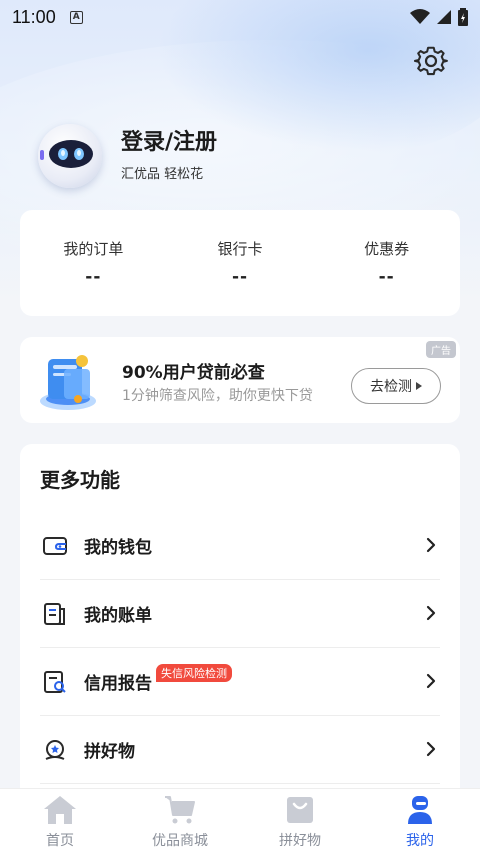  Describe the element at coordinates (300, 810) in the screenshot. I see `bag-icon` at that location.